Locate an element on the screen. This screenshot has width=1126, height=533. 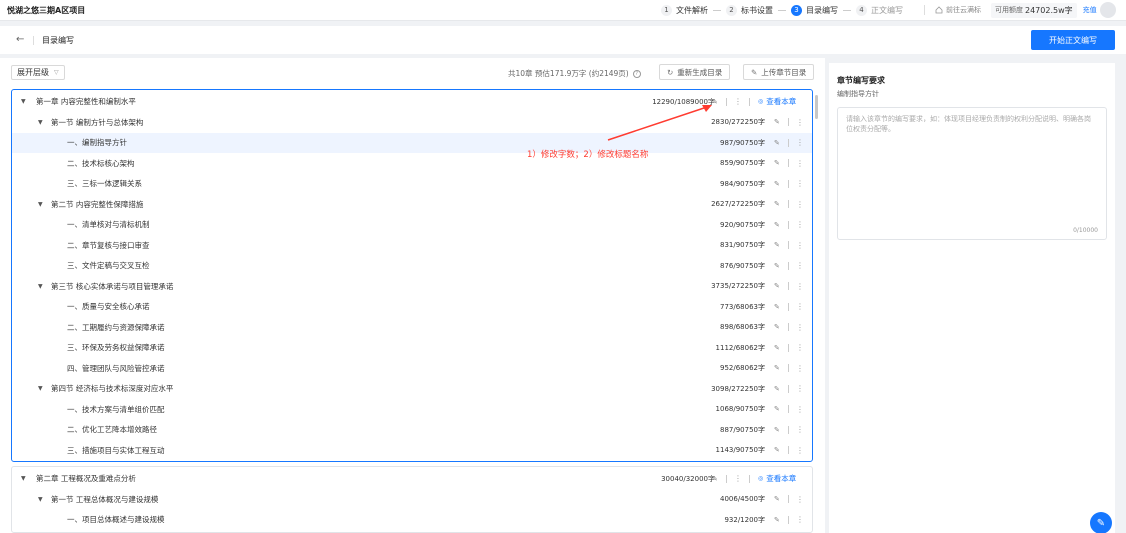
word-count: 1143/90750字 is located at coordinates (740, 450).